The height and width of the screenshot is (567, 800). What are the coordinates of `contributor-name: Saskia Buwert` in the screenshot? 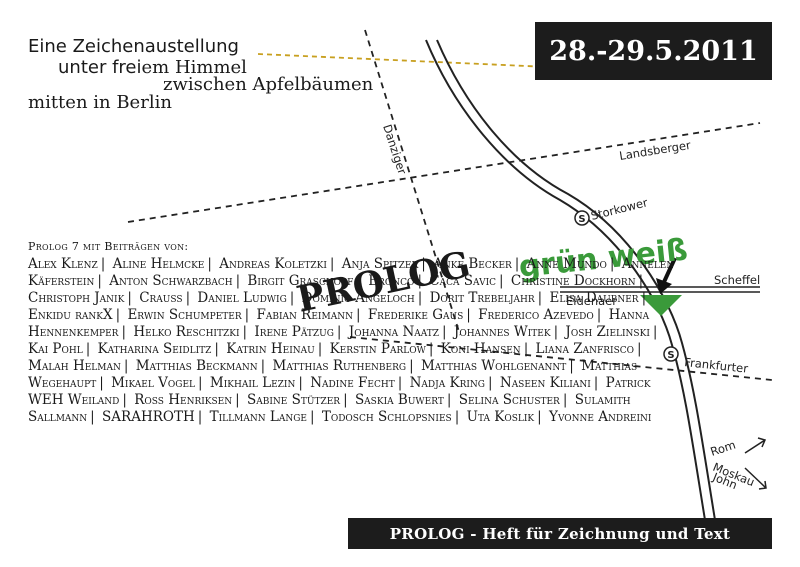 It's located at (399, 400).